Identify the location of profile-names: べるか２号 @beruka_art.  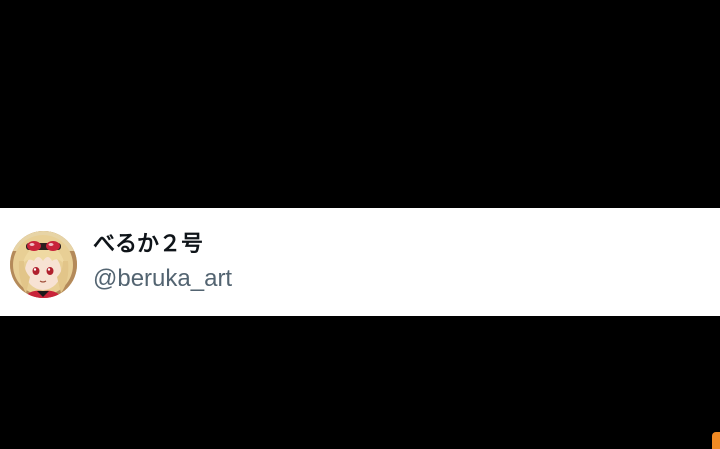
(162, 262).